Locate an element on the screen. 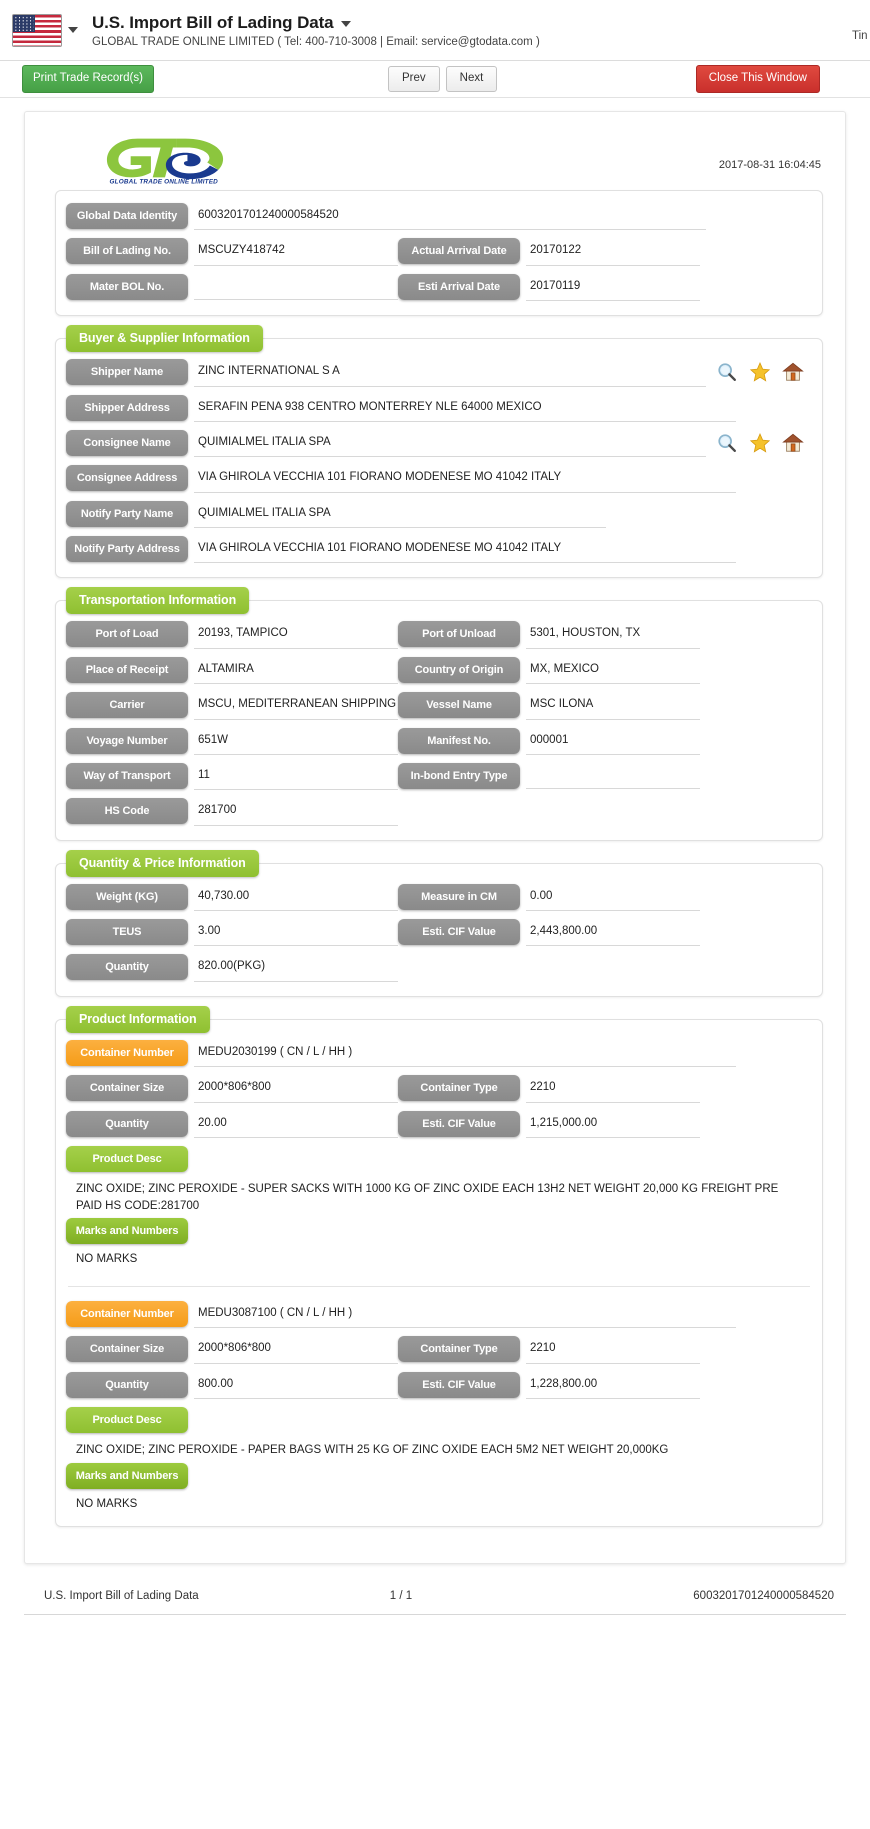  gto-logo: GLOBAL TRADE ONLINE LIMITED is located at coordinates (165, 158).